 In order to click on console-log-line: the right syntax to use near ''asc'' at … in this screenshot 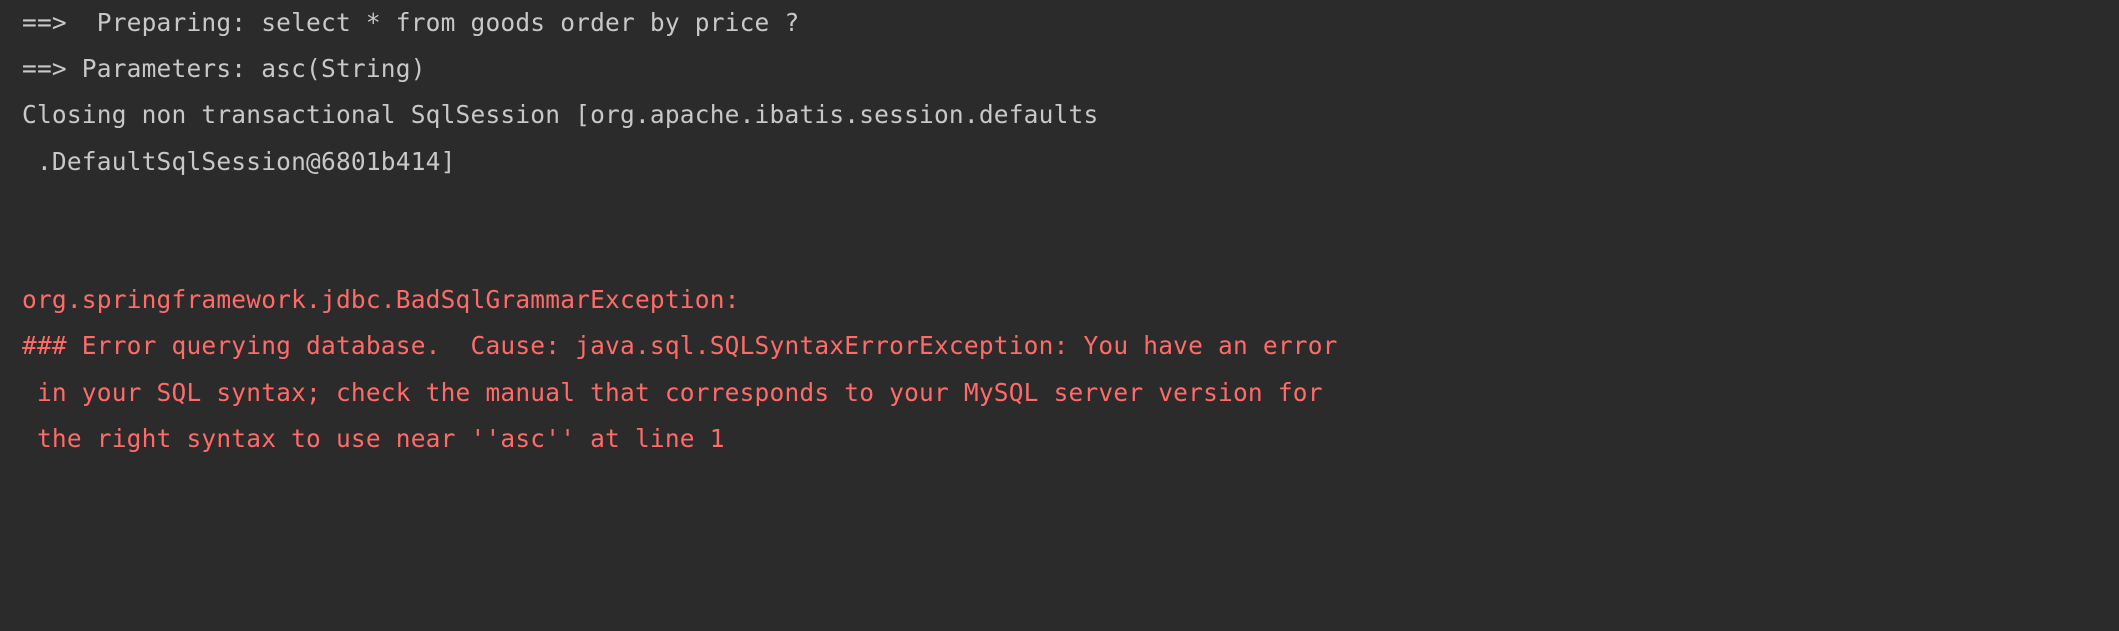, I will do `click(373, 438)`.